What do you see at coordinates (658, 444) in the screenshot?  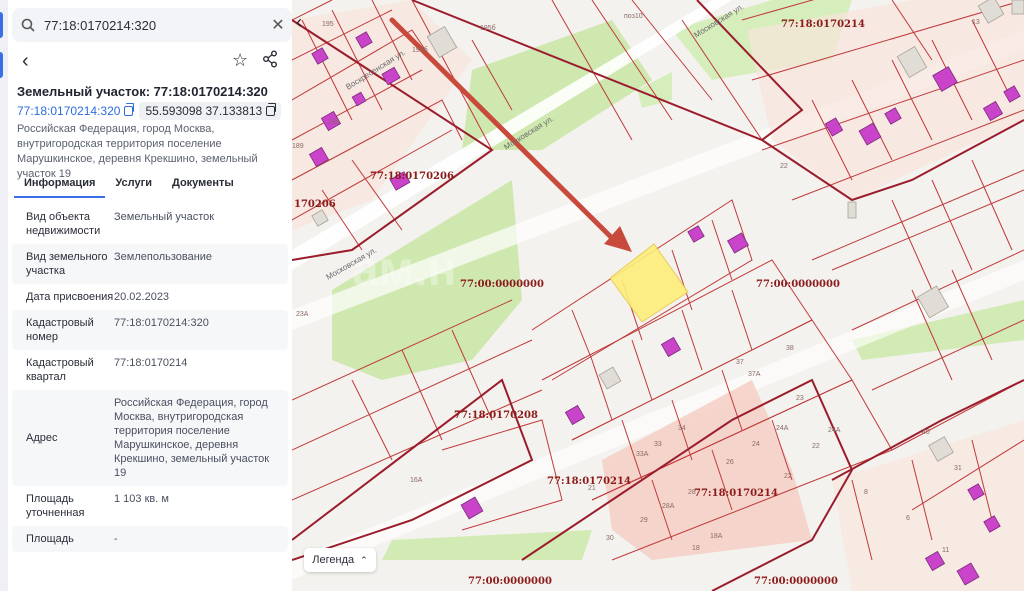 I see `house-number: 33` at bounding box center [658, 444].